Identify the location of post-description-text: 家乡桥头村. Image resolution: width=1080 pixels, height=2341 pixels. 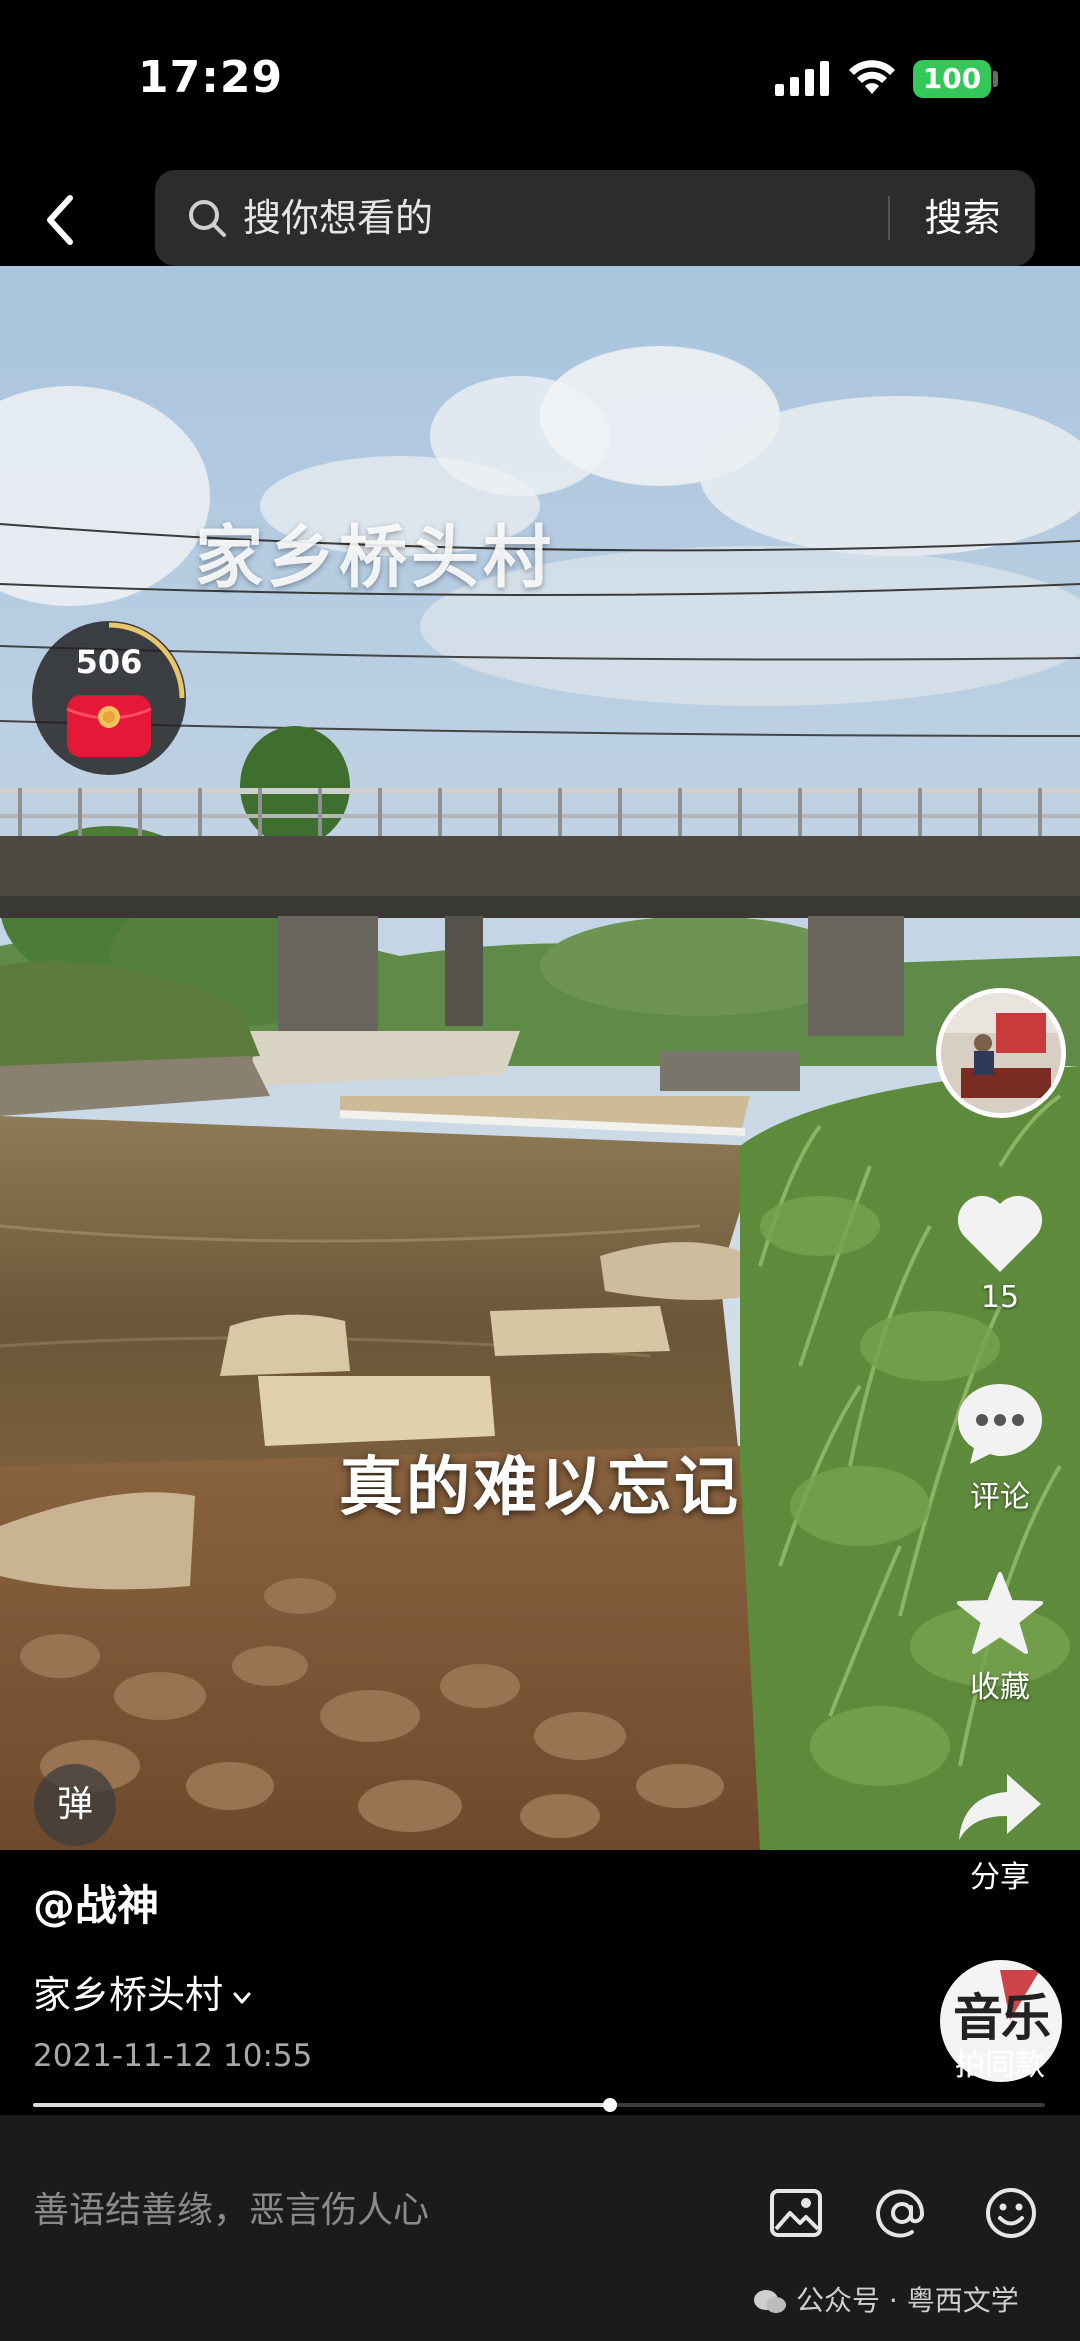
(128, 1995).